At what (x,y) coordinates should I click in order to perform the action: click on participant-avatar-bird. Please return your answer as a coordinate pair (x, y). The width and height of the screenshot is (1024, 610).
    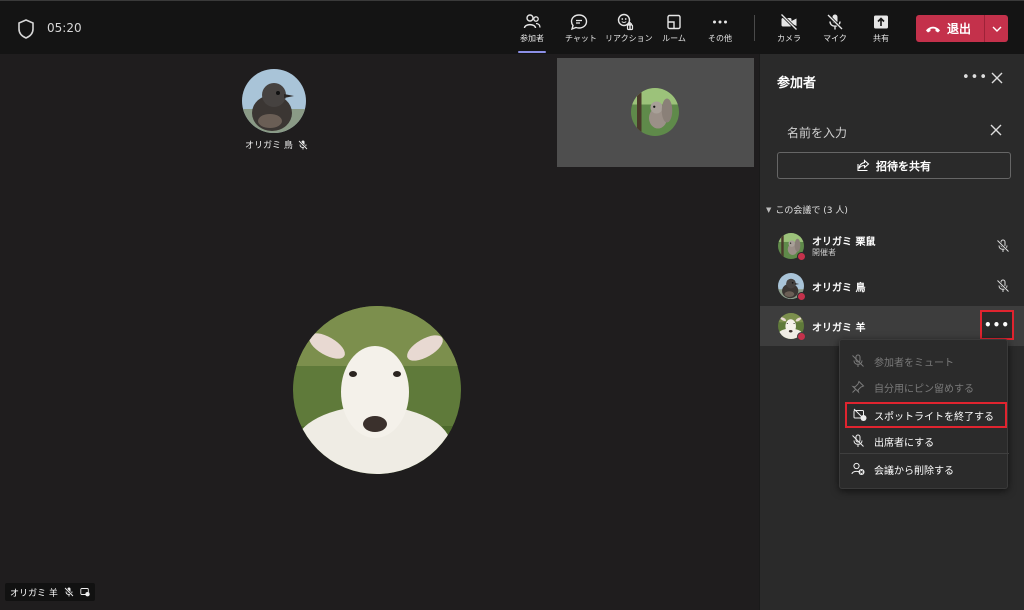
    Looking at the image, I should click on (274, 101).